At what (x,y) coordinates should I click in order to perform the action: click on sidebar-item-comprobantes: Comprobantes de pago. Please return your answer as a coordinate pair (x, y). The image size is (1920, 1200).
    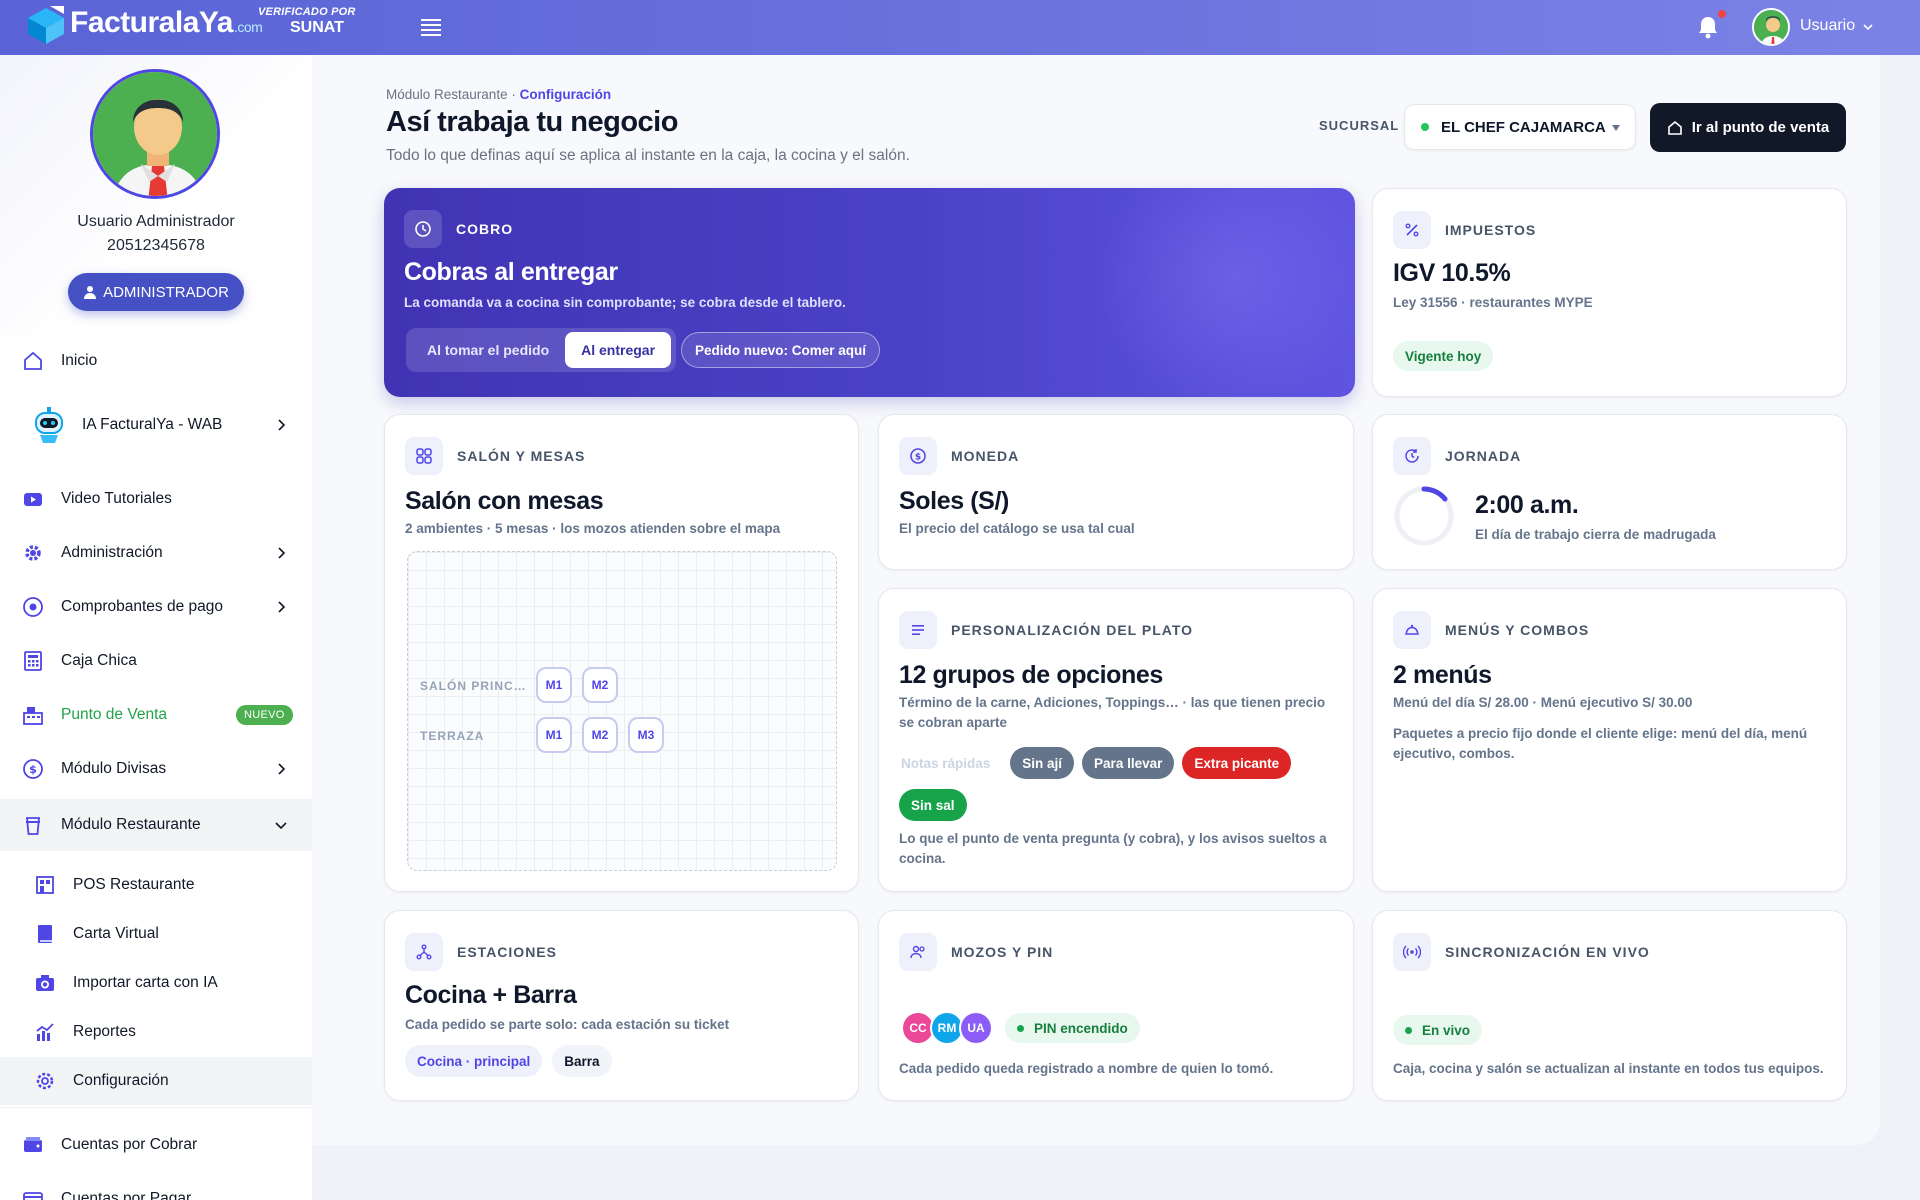
    Looking at the image, I should click on (156, 607).